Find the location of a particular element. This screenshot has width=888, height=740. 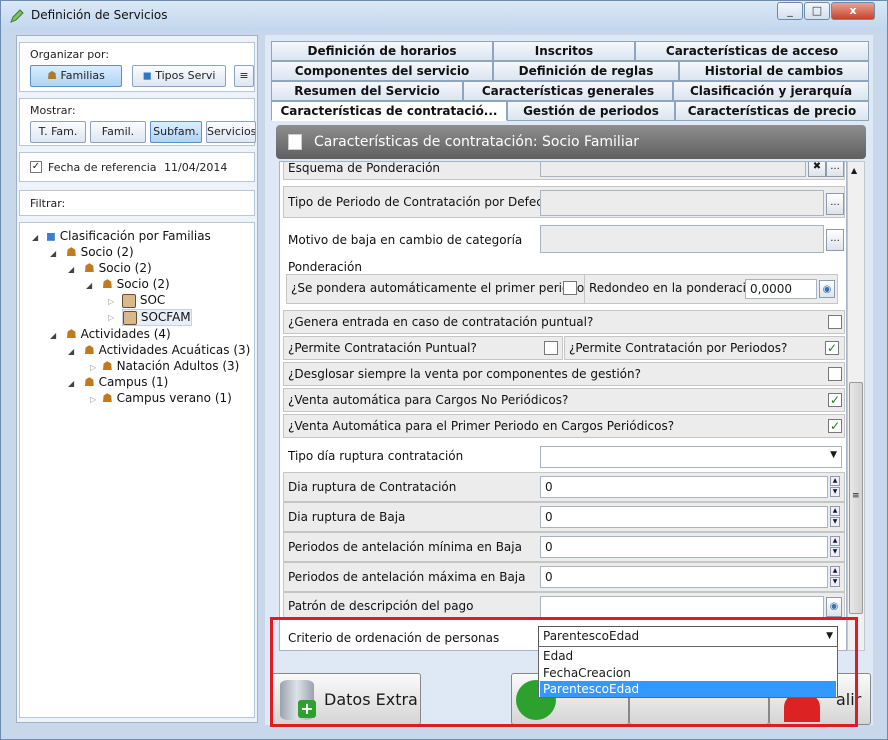

show-famil-button: Famil. is located at coordinates (118, 132).